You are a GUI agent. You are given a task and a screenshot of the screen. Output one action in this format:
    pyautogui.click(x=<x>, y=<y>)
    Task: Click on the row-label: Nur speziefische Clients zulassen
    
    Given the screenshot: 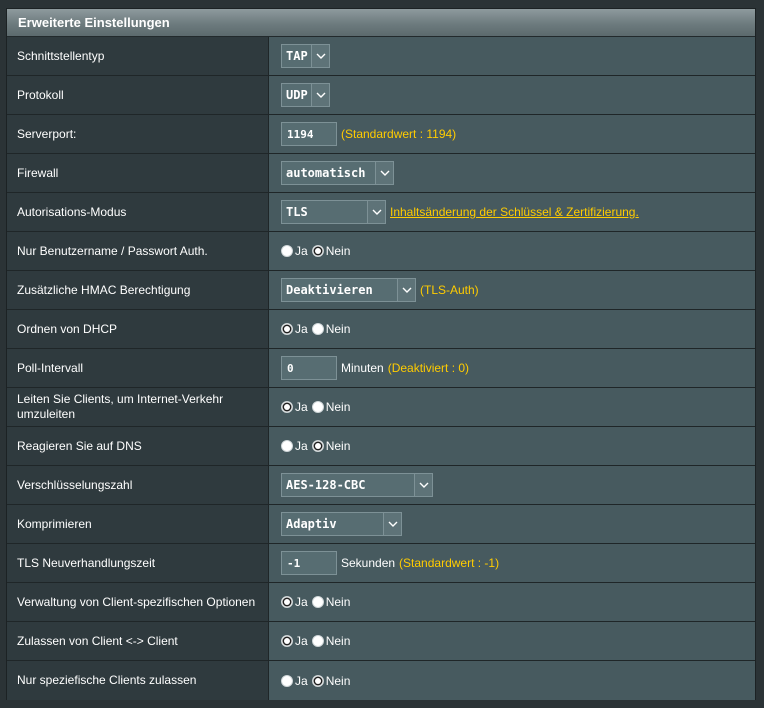 What is the action you would take?
    pyautogui.click(x=138, y=680)
    